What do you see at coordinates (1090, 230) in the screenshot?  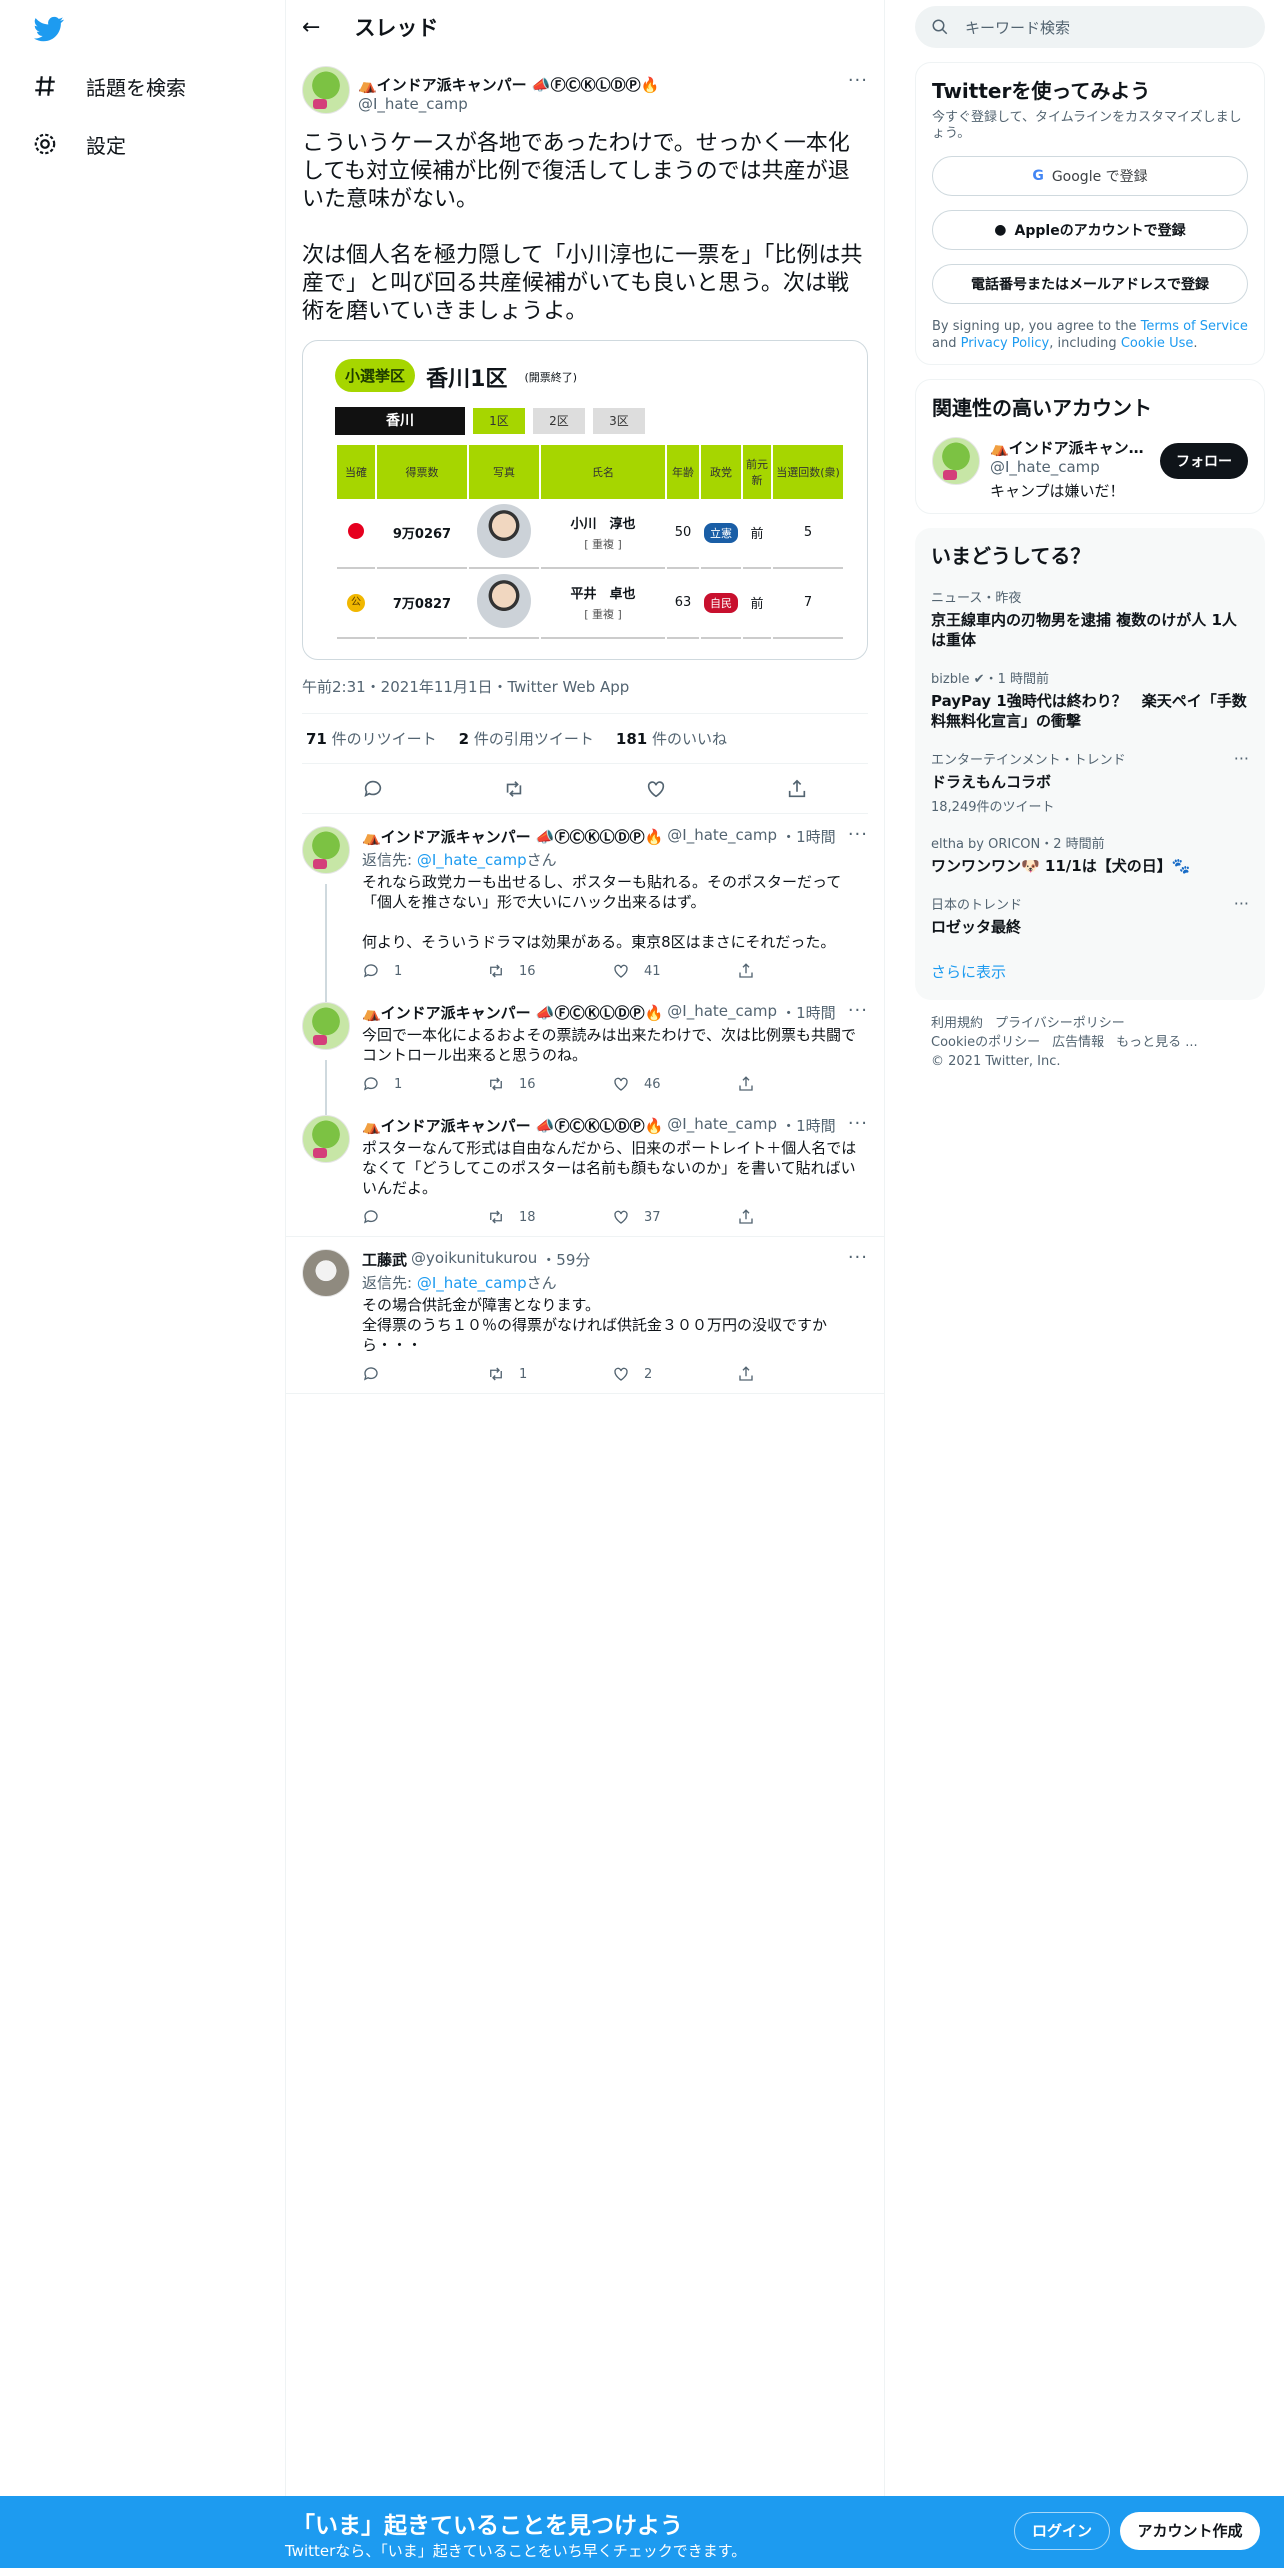 I see `apple-signup-button: ● Appleのアカウントで登録` at bounding box center [1090, 230].